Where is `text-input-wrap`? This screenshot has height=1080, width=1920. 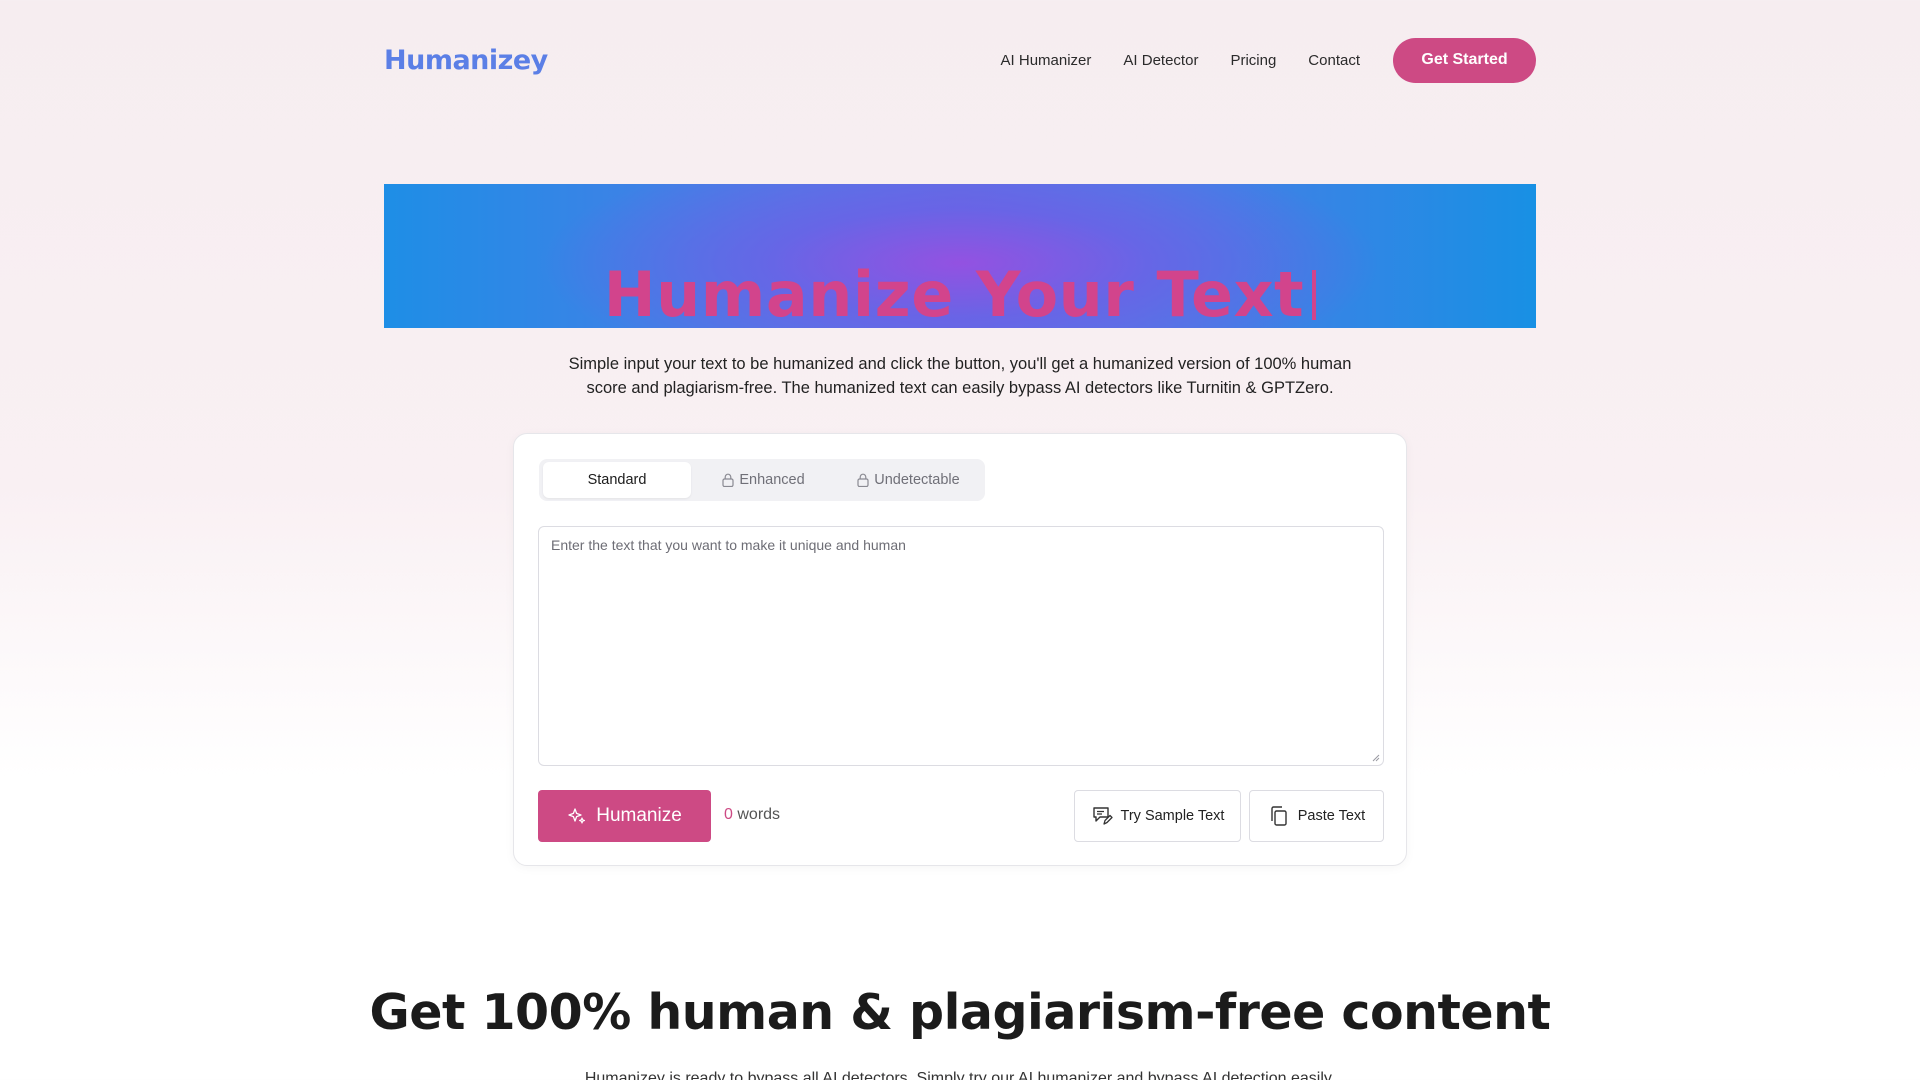
text-input-wrap is located at coordinates (961, 646).